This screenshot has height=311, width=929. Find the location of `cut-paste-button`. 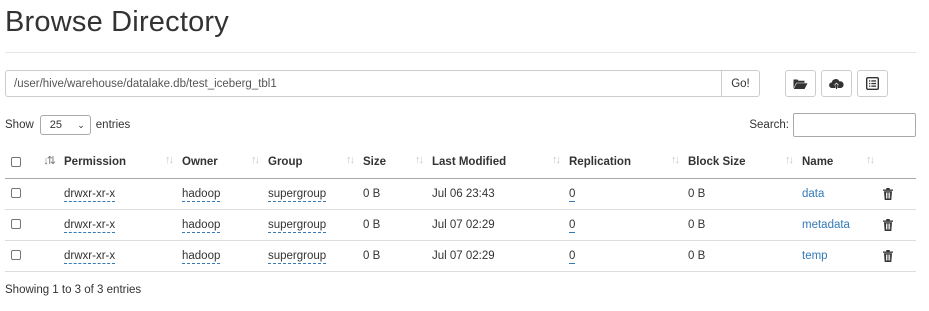

cut-paste-button is located at coordinates (872, 83).